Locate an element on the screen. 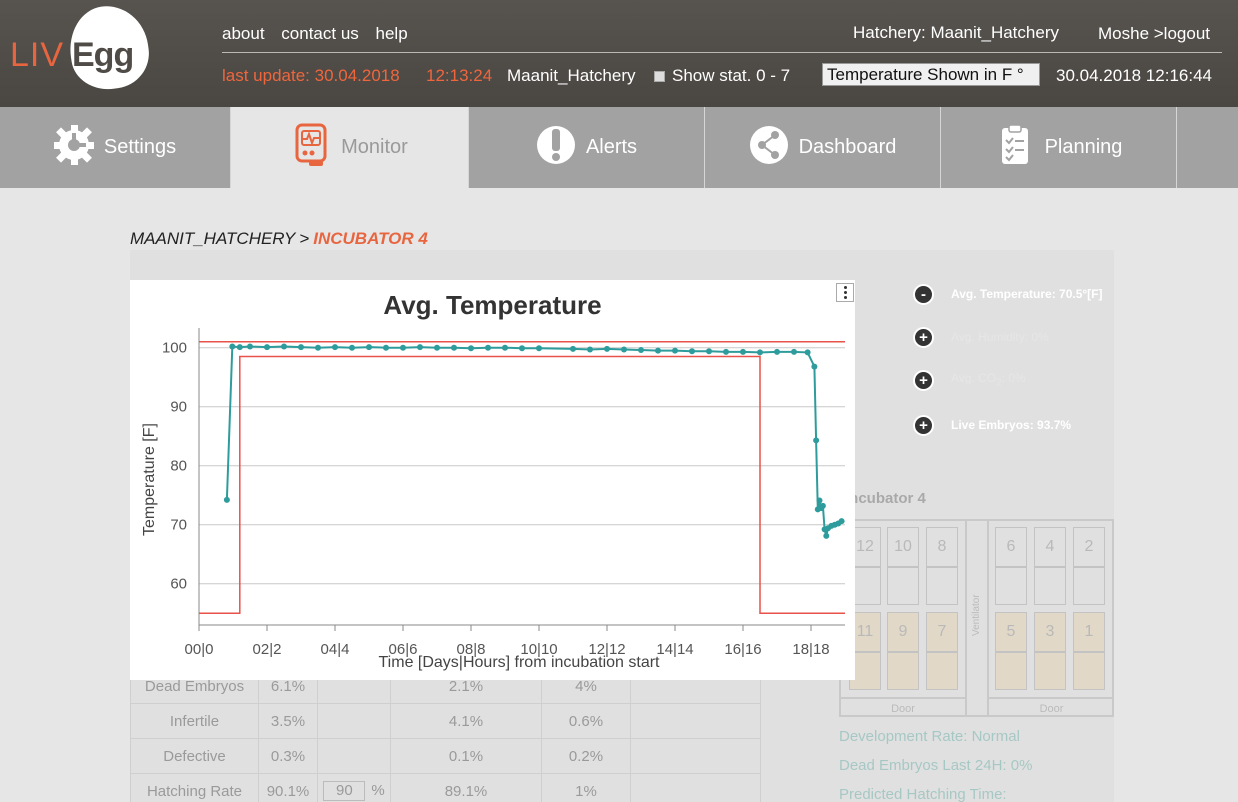 The width and height of the screenshot is (1238, 802). y-tick-label: 60 is located at coordinates (178, 584).